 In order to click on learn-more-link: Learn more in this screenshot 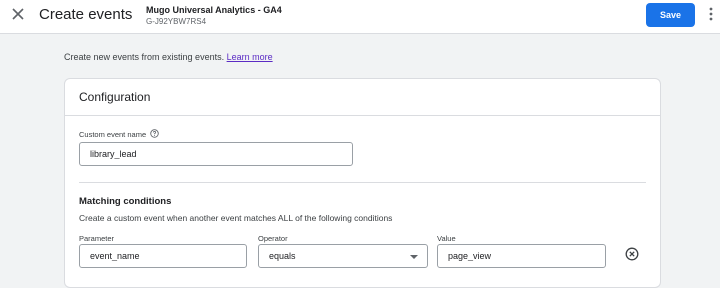, I will do `click(250, 57)`.